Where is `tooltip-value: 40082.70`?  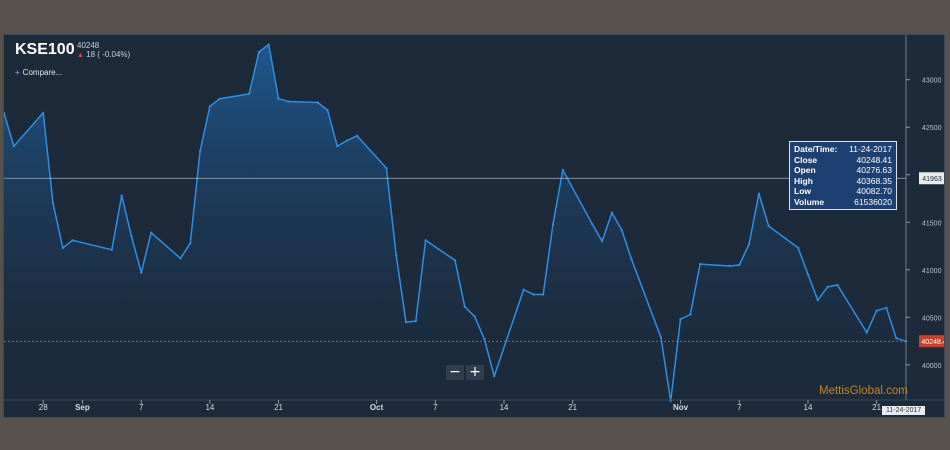 tooltip-value: 40082.70 is located at coordinates (874, 191).